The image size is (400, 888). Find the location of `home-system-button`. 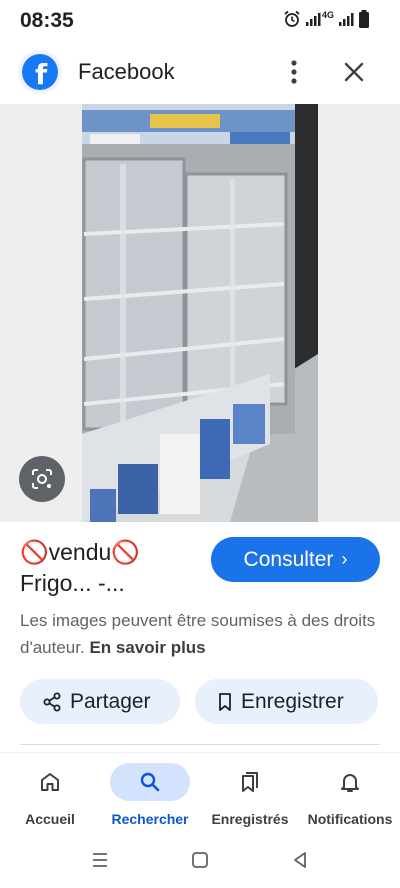

home-system-button is located at coordinates (200, 860).